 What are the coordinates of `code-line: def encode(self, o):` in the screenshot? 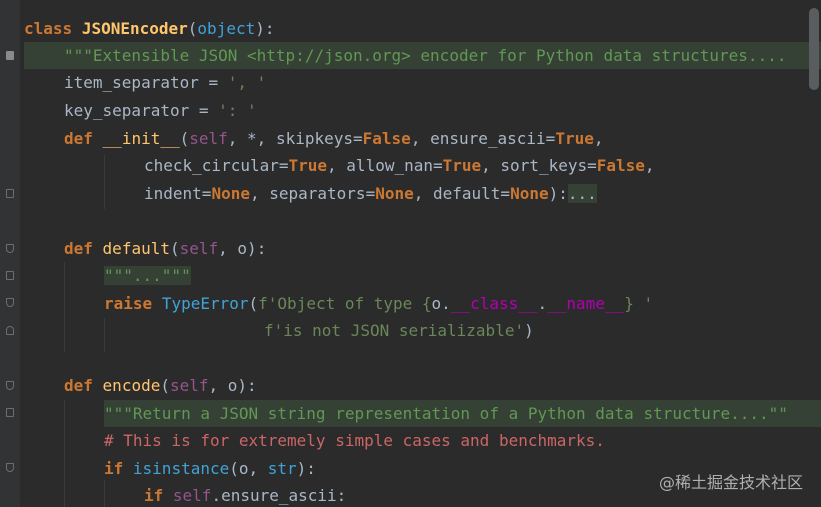 It's located at (160, 385).